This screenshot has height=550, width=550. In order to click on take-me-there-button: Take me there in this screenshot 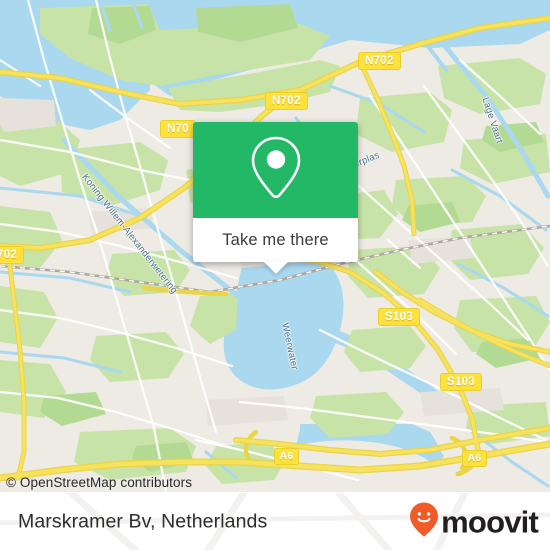, I will do `click(275, 240)`.